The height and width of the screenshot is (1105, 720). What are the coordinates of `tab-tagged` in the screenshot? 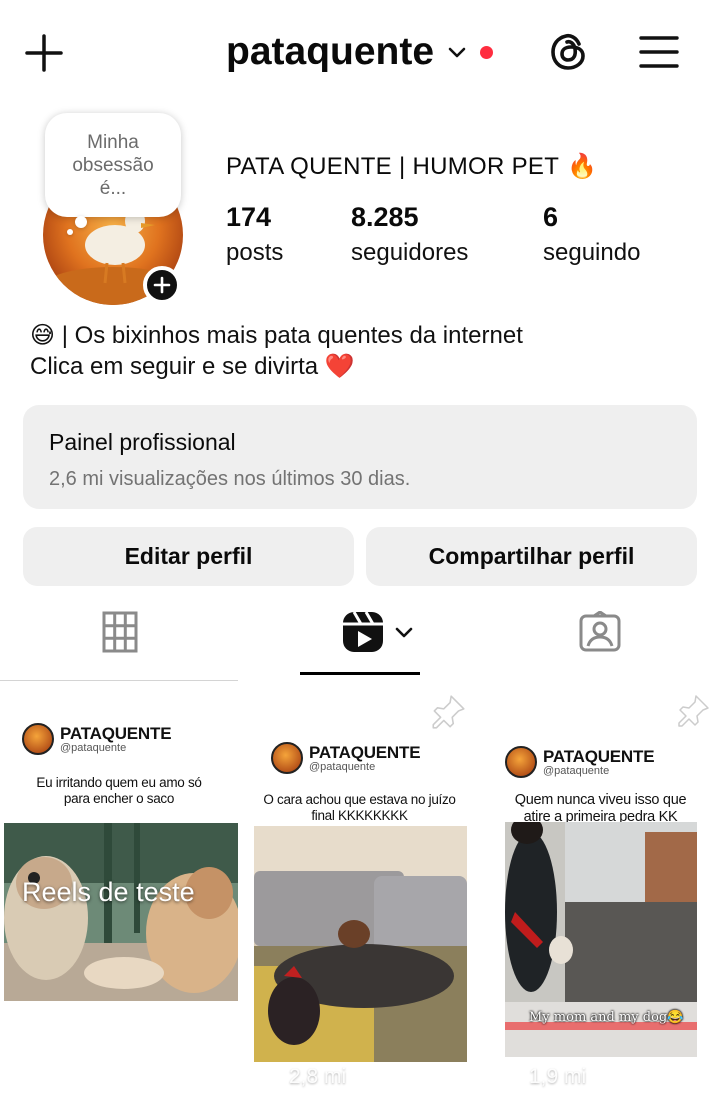 It's located at (600, 632).